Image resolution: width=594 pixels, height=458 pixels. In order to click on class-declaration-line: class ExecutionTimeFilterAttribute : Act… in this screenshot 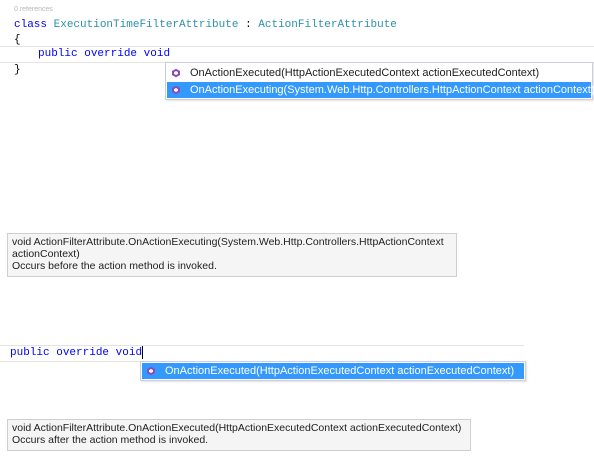, I will do `click(205, 25)`.